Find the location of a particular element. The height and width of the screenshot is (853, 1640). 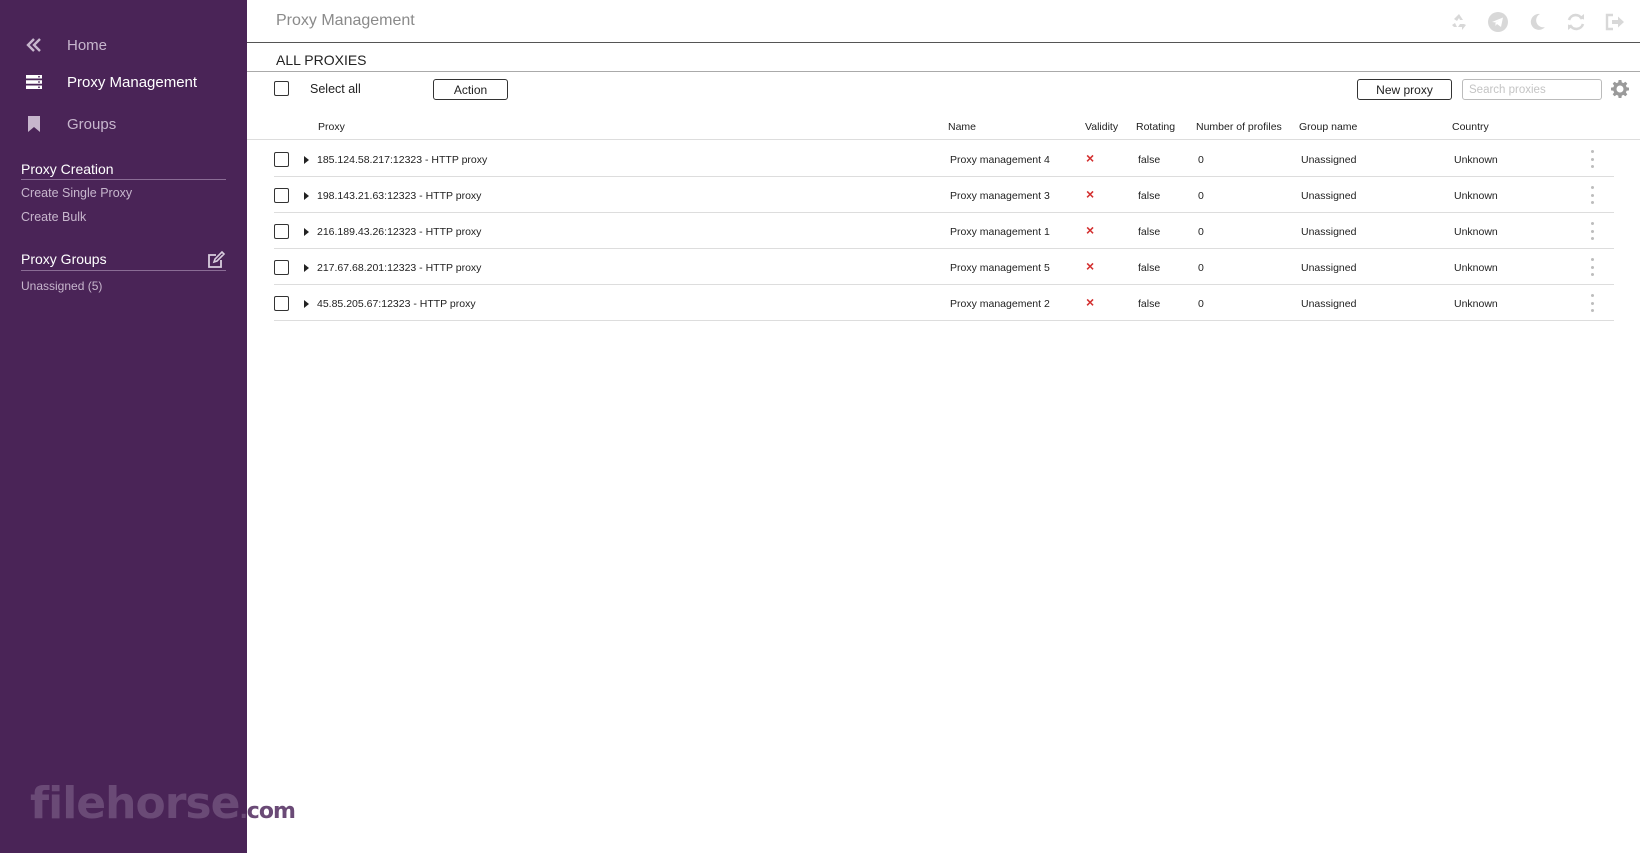

header-icons is located at coordinates (1537, 22).